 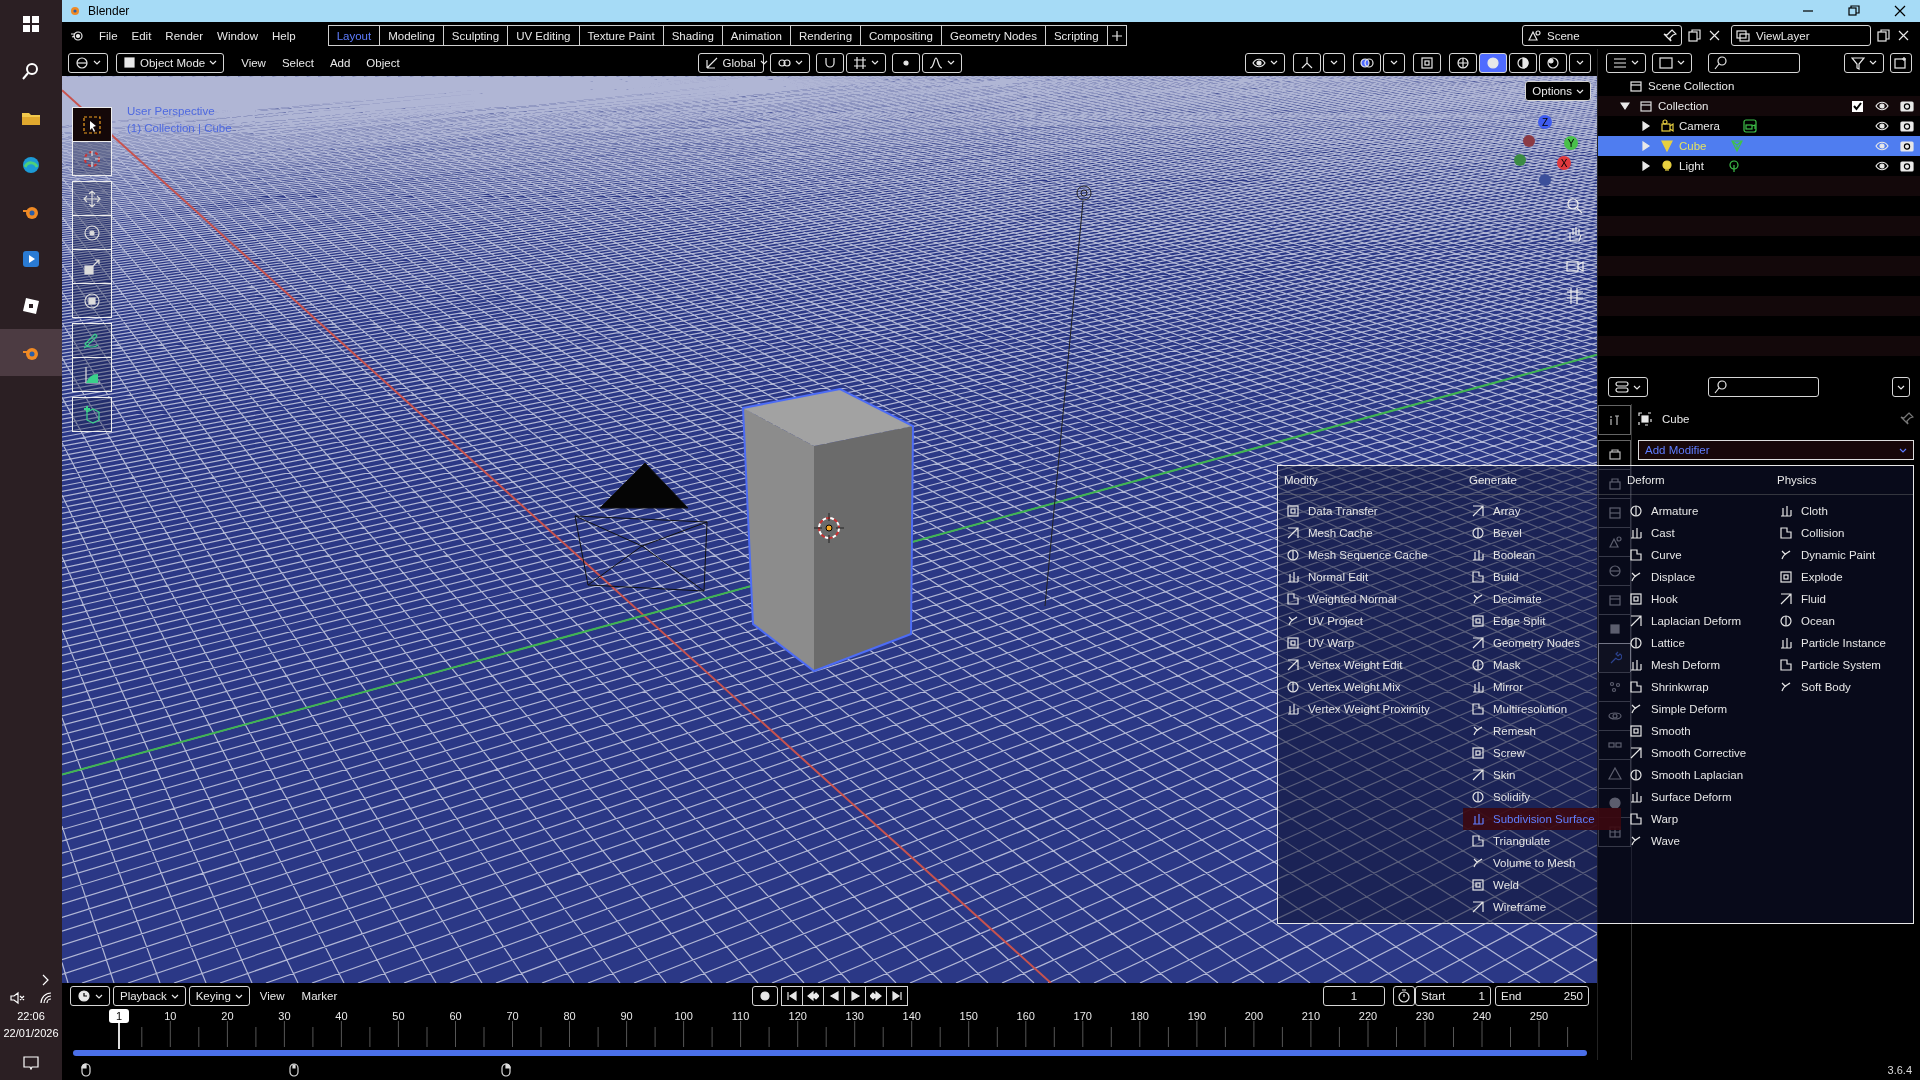 I want to click on playhead: 1, so click(x=119, y=1016).